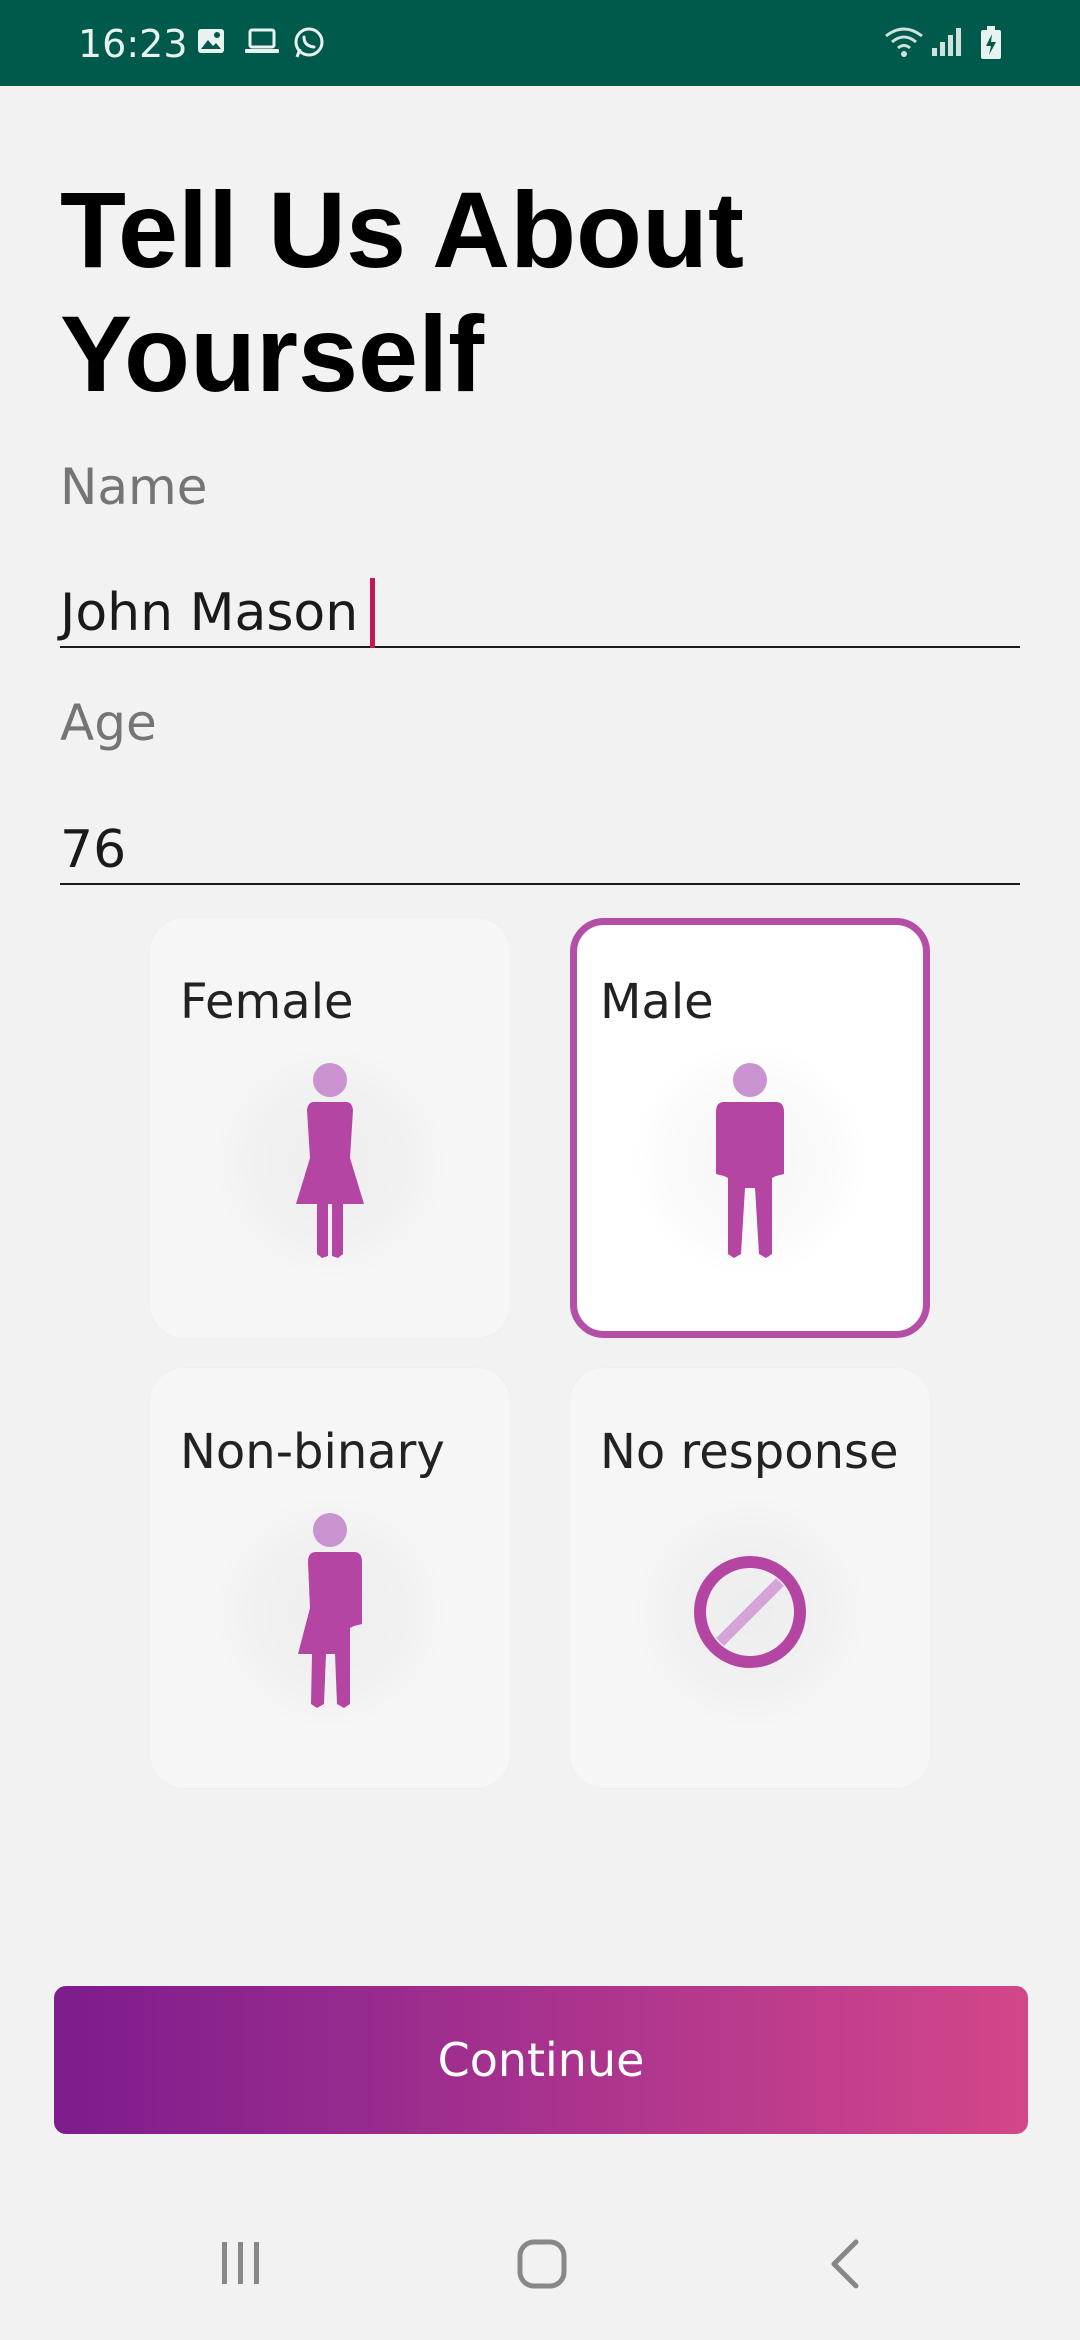 The width and height of the screenshot is (1080, 2340). Describe the element at coordinates (540, 43) in the screenshot. I see `status-bar: 16:23` at that location.